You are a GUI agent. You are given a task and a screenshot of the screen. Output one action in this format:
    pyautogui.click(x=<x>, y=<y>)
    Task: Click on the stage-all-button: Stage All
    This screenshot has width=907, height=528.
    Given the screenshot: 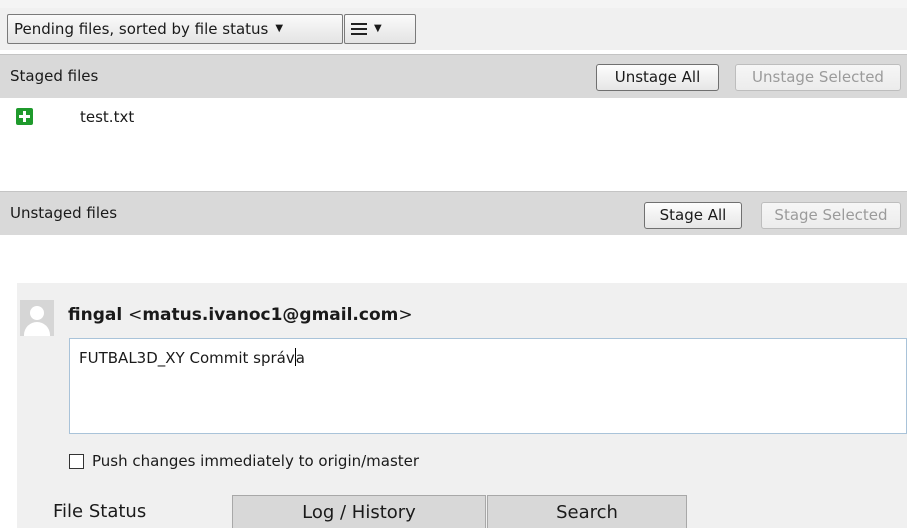 What is the action you would take?
    pyautogui.click(x=693, y=215)
    